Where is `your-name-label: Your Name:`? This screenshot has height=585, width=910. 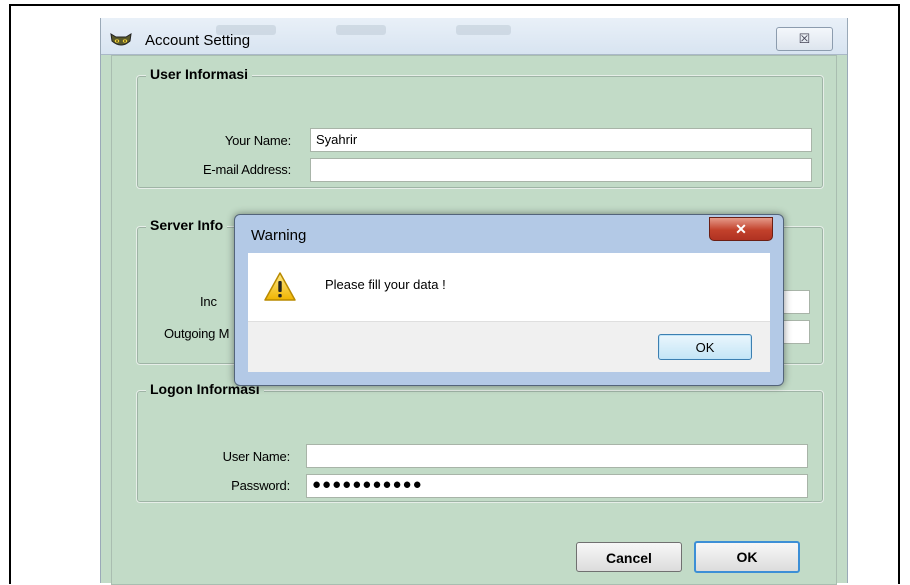
your-name-label: Your Name: is located at coordinates (257, 140).